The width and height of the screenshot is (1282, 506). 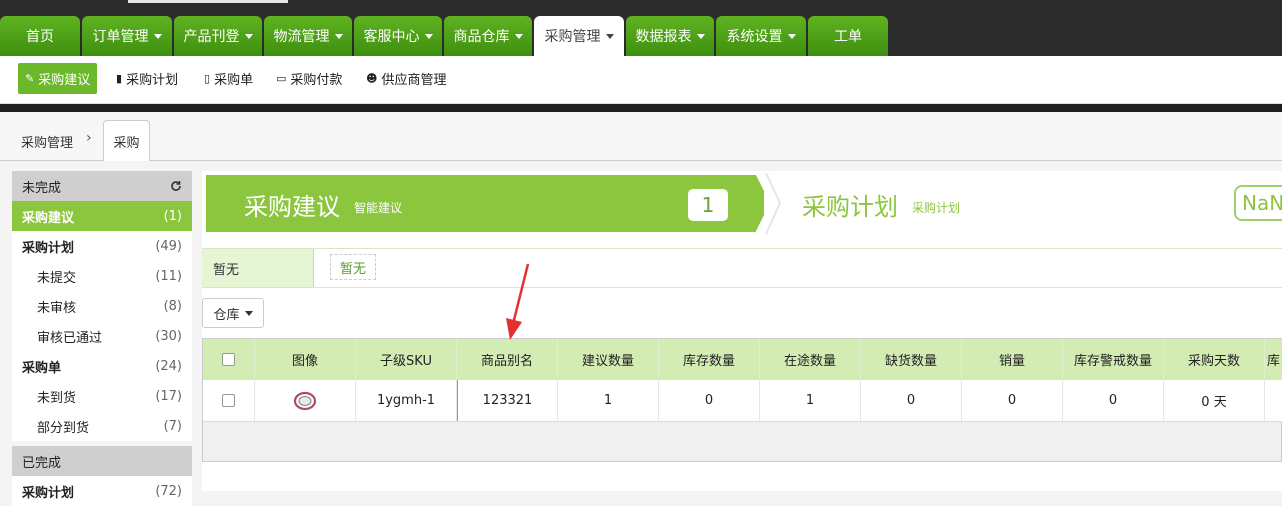 I want to click on column-header-4: 建议数量, so click(x=608, y=359).